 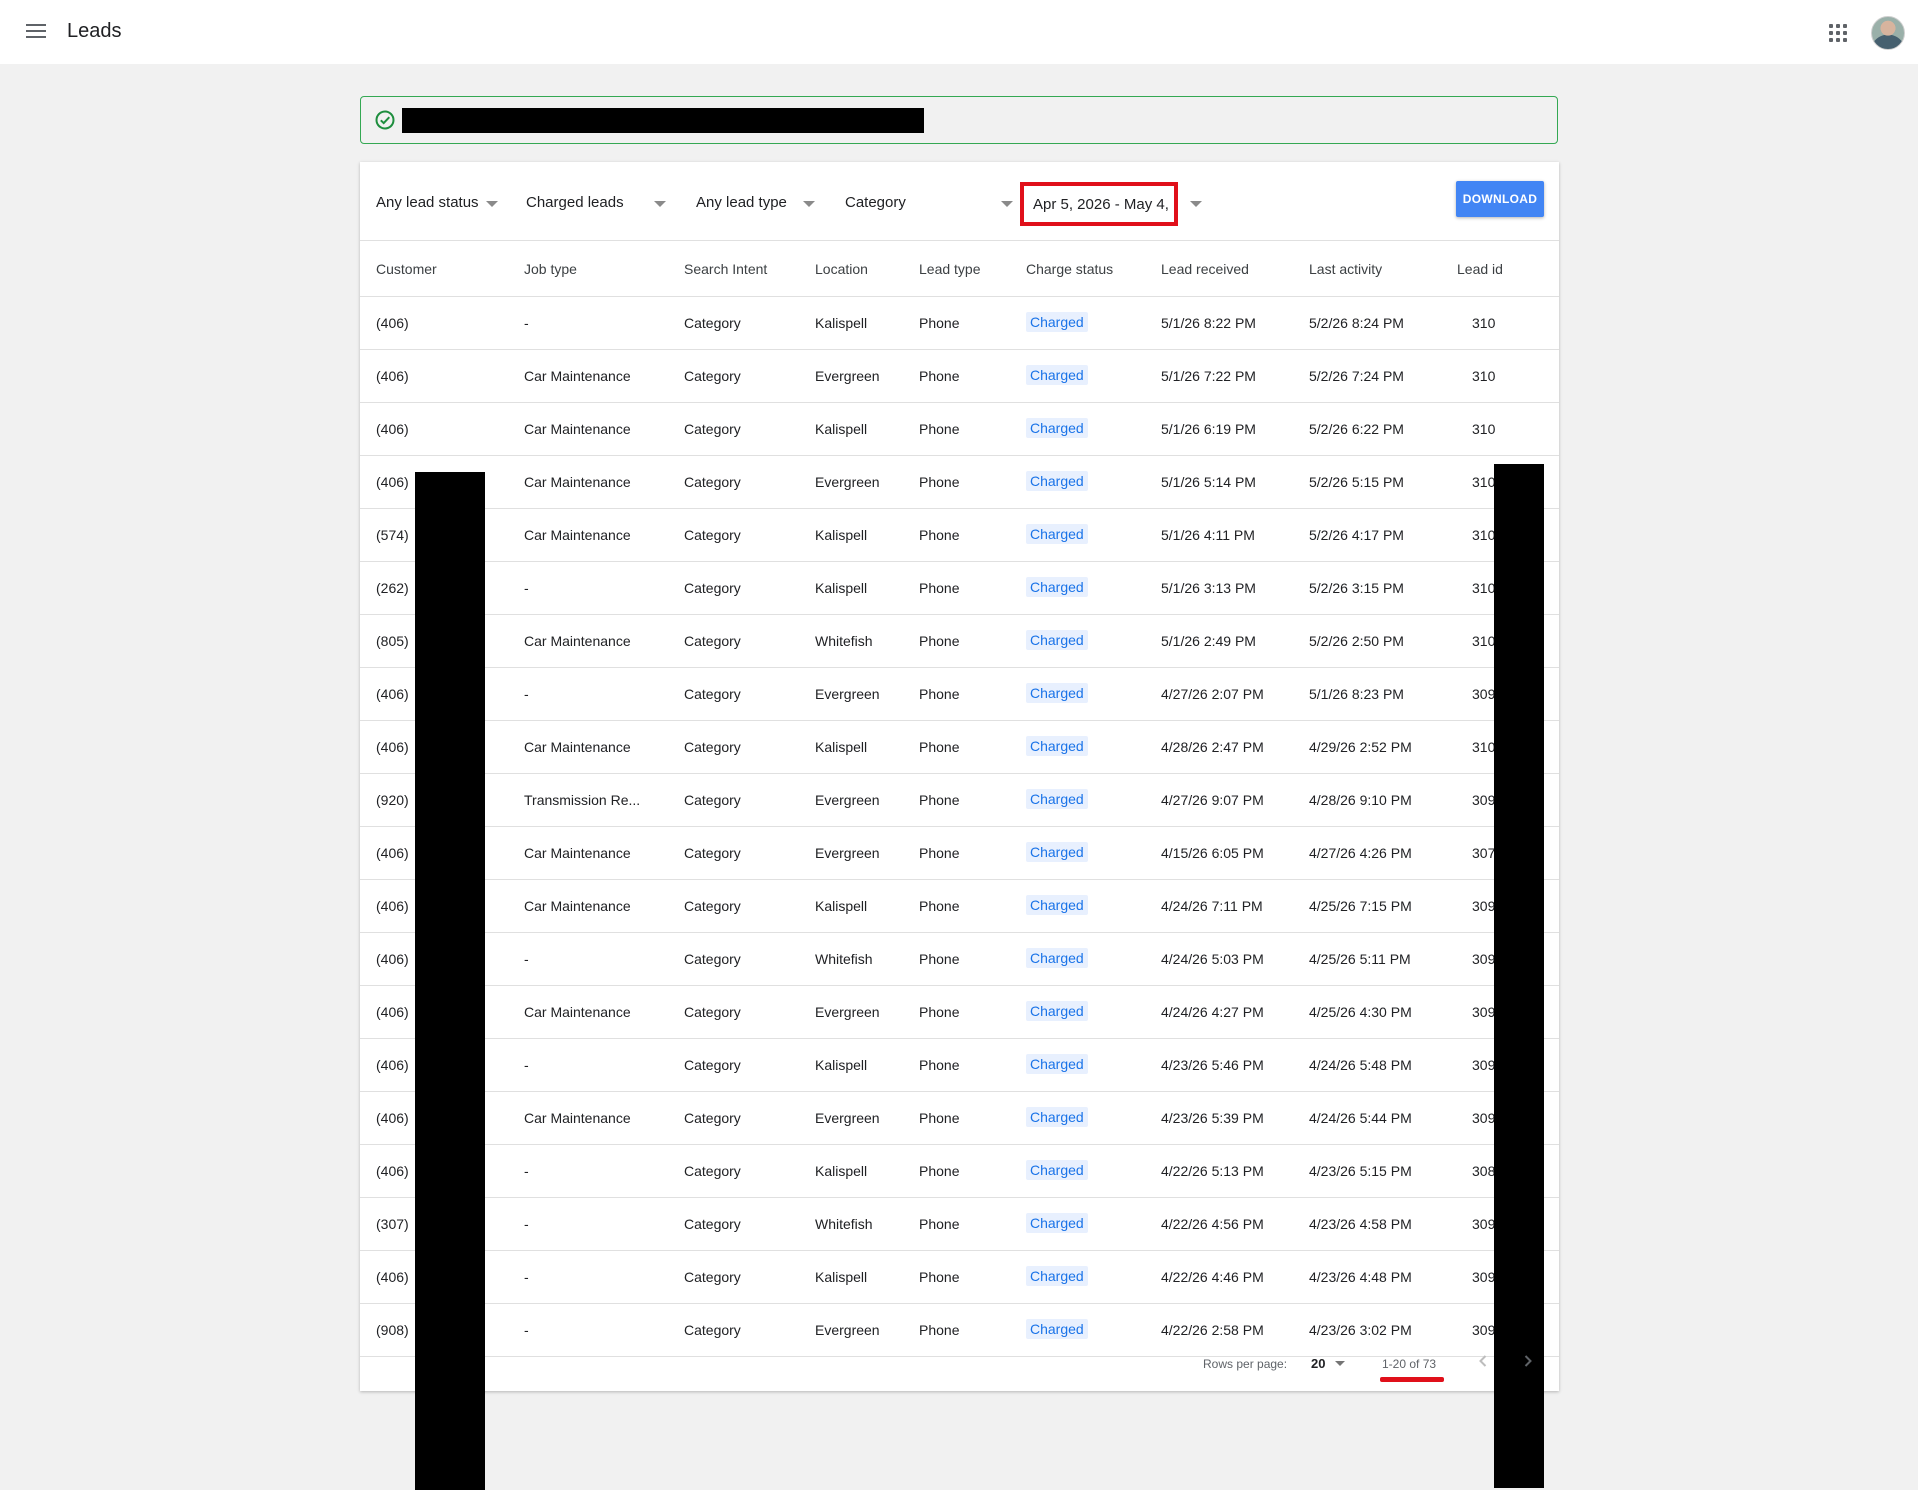 I want to click on column-header: Customer, so click(x=406, y=269).